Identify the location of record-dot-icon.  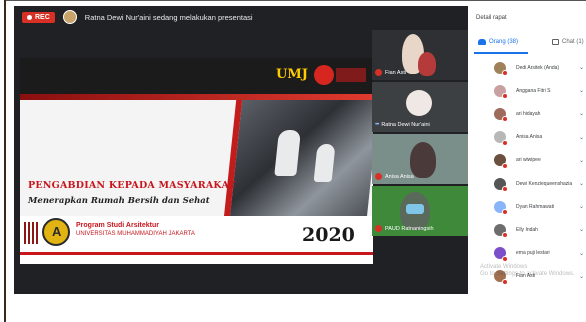
(29, 17).